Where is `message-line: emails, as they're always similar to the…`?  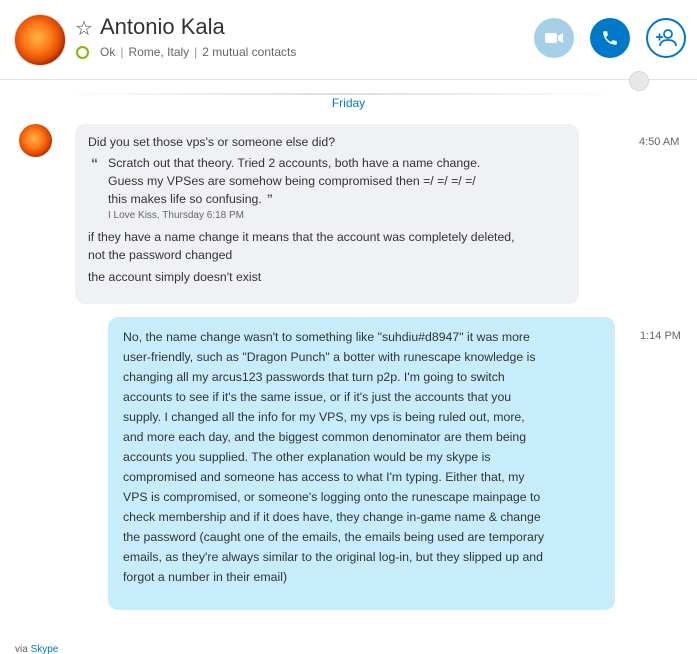
message-line: emails, as they're always similar to the… is located at coordinates (333, 557).